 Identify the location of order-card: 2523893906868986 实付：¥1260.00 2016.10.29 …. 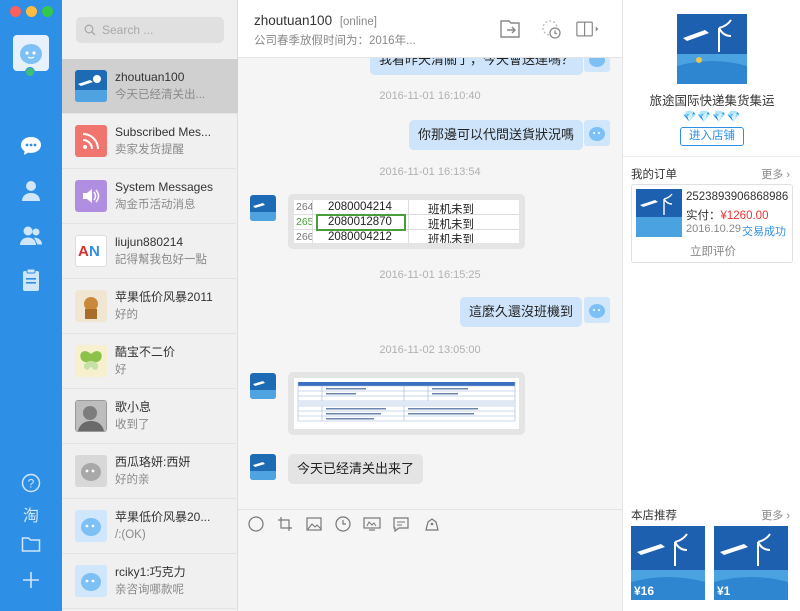
(712, 223).